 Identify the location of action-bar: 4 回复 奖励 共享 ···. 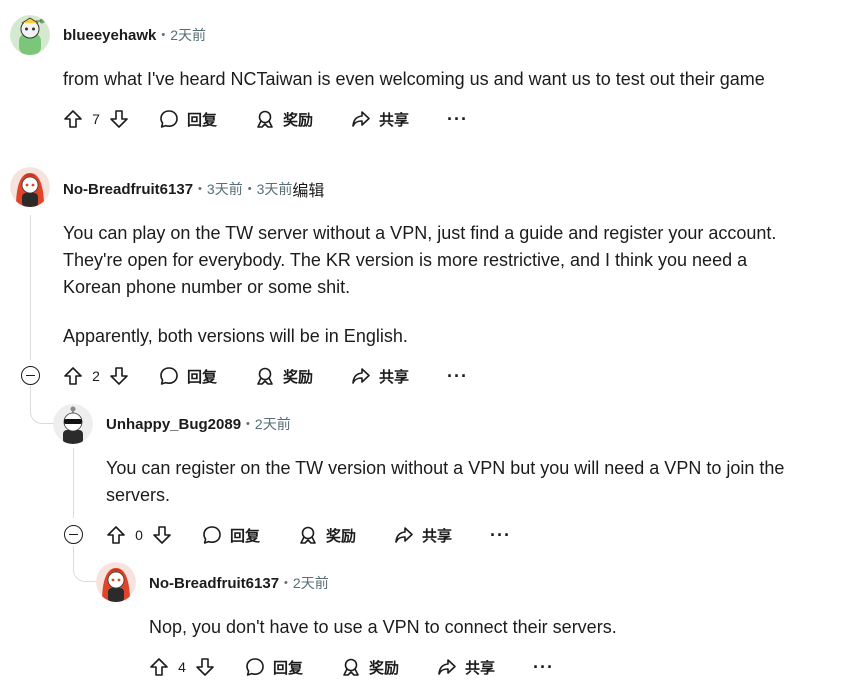
(351, 667).